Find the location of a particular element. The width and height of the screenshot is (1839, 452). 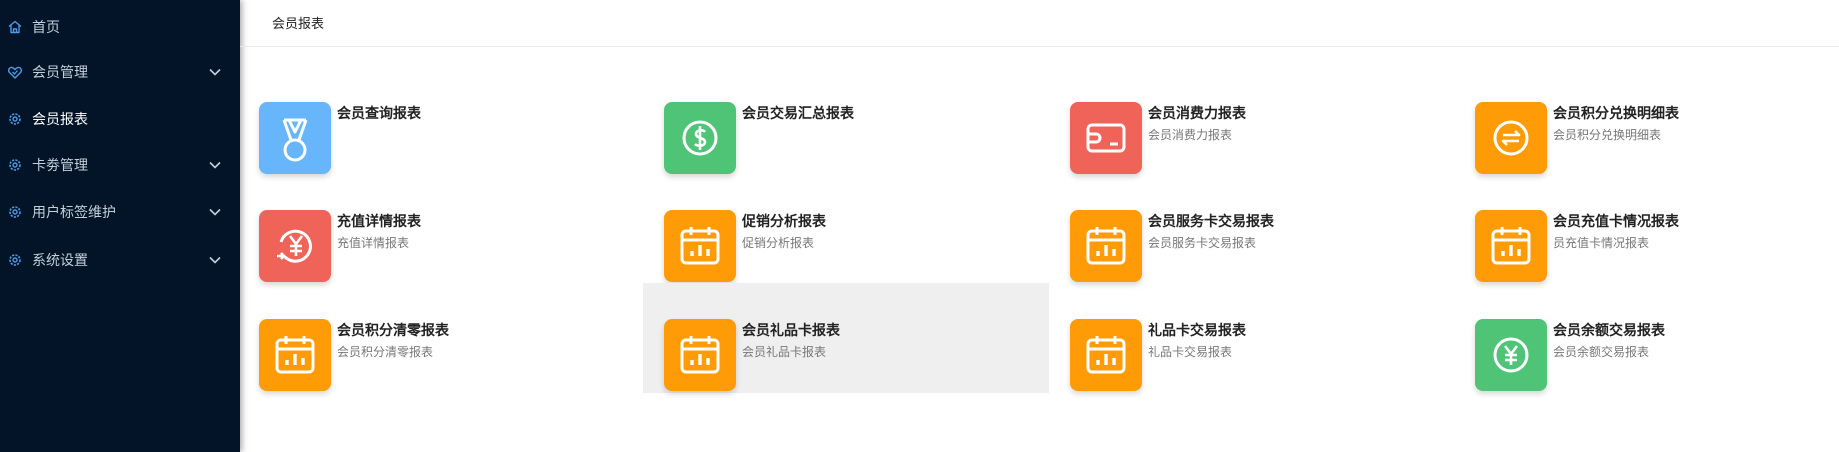

report-card: 会员充值卡情况报表员充值卡情况报表 is located at coordinates (1646, 265).